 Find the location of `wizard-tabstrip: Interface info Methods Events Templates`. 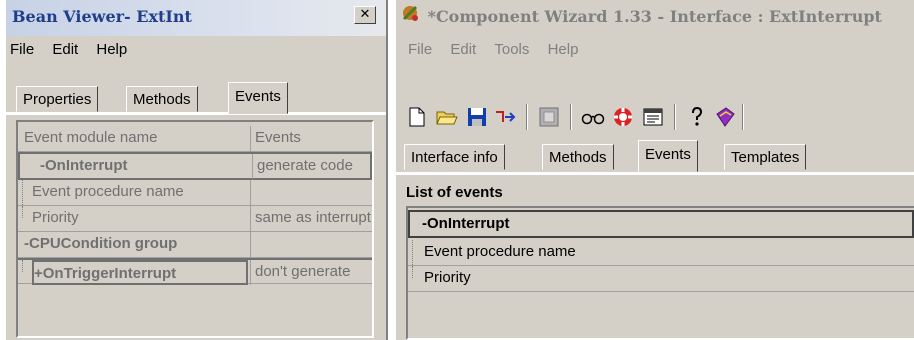

wizard-tabstrip: Interface info Methods Events Templates is located at coordinates (655, 156).